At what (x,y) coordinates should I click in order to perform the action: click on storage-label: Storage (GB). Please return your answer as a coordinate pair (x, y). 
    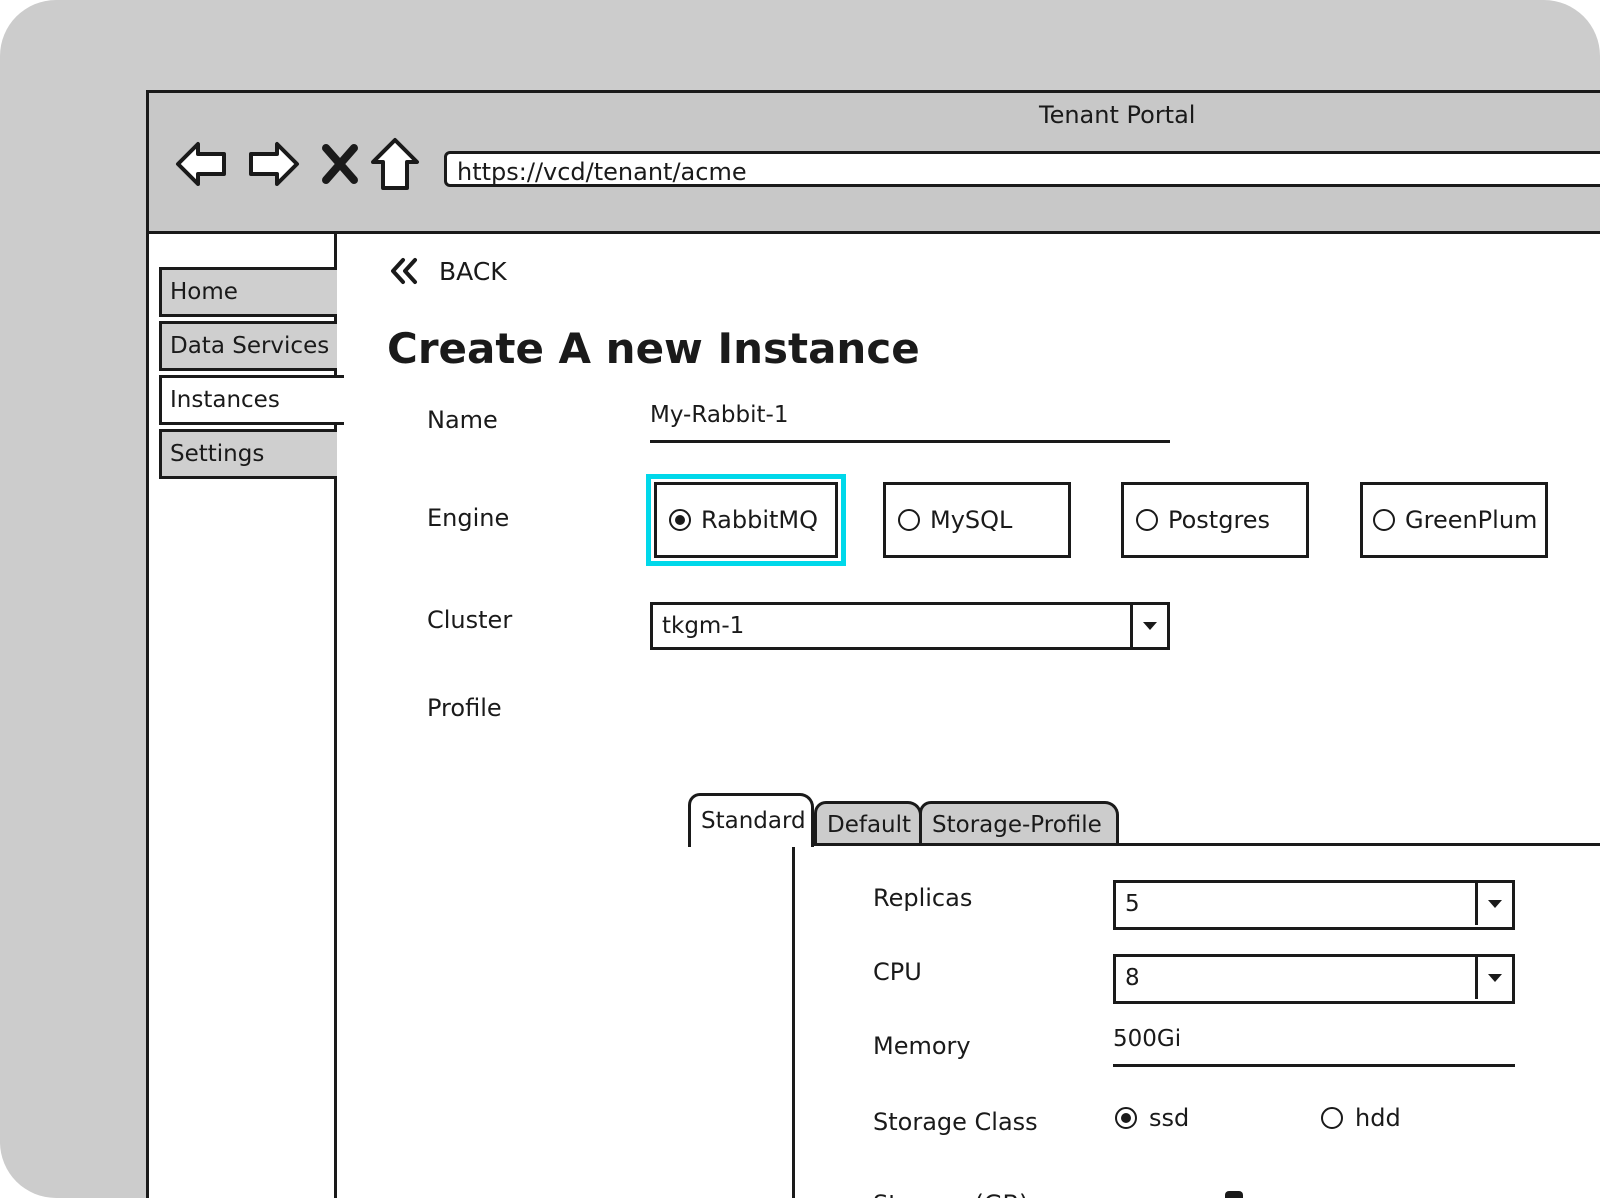
    Looking at the image, I should click on (950, 1194).